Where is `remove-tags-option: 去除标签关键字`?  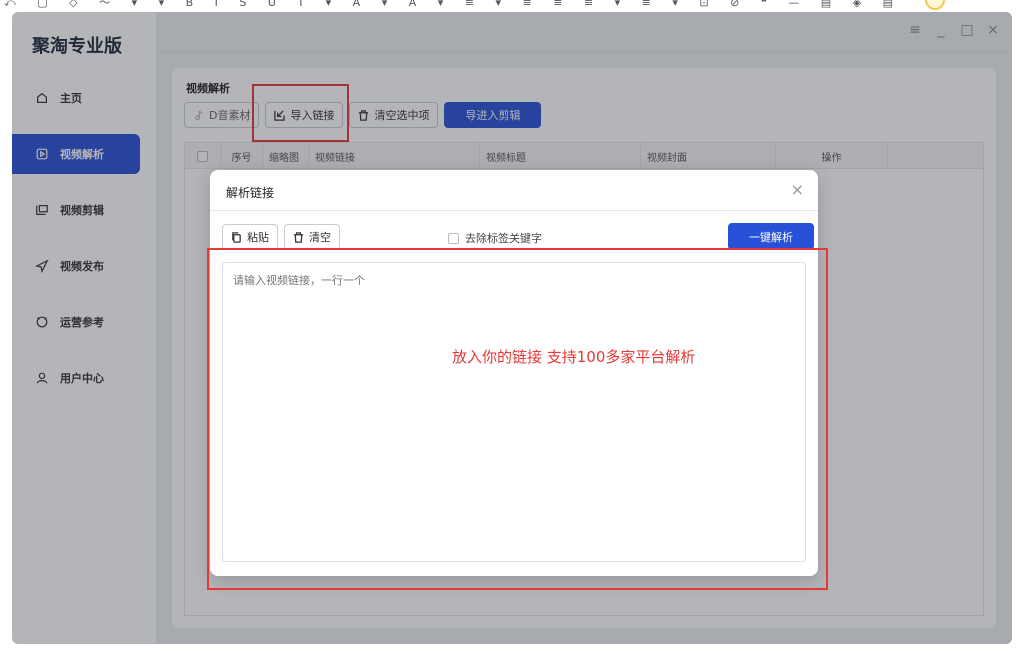 remove-tags-option: 去除标签关键字 is located at coordinates (495, 238).